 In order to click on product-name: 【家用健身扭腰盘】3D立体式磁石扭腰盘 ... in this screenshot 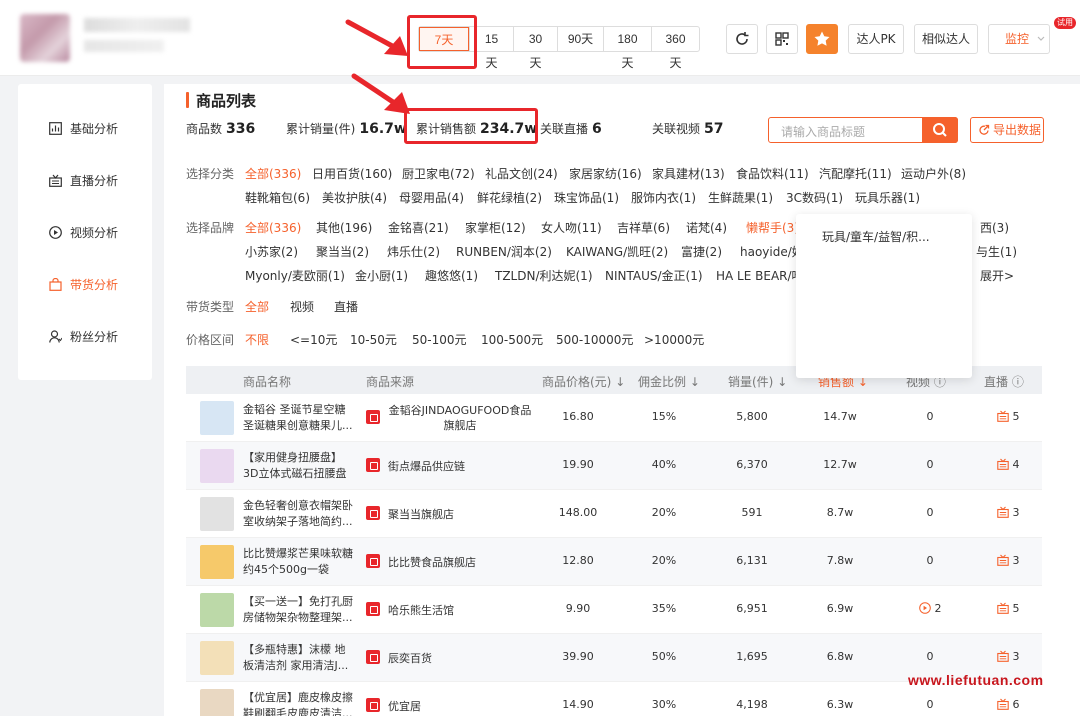, I will do `click(299, 466)`.